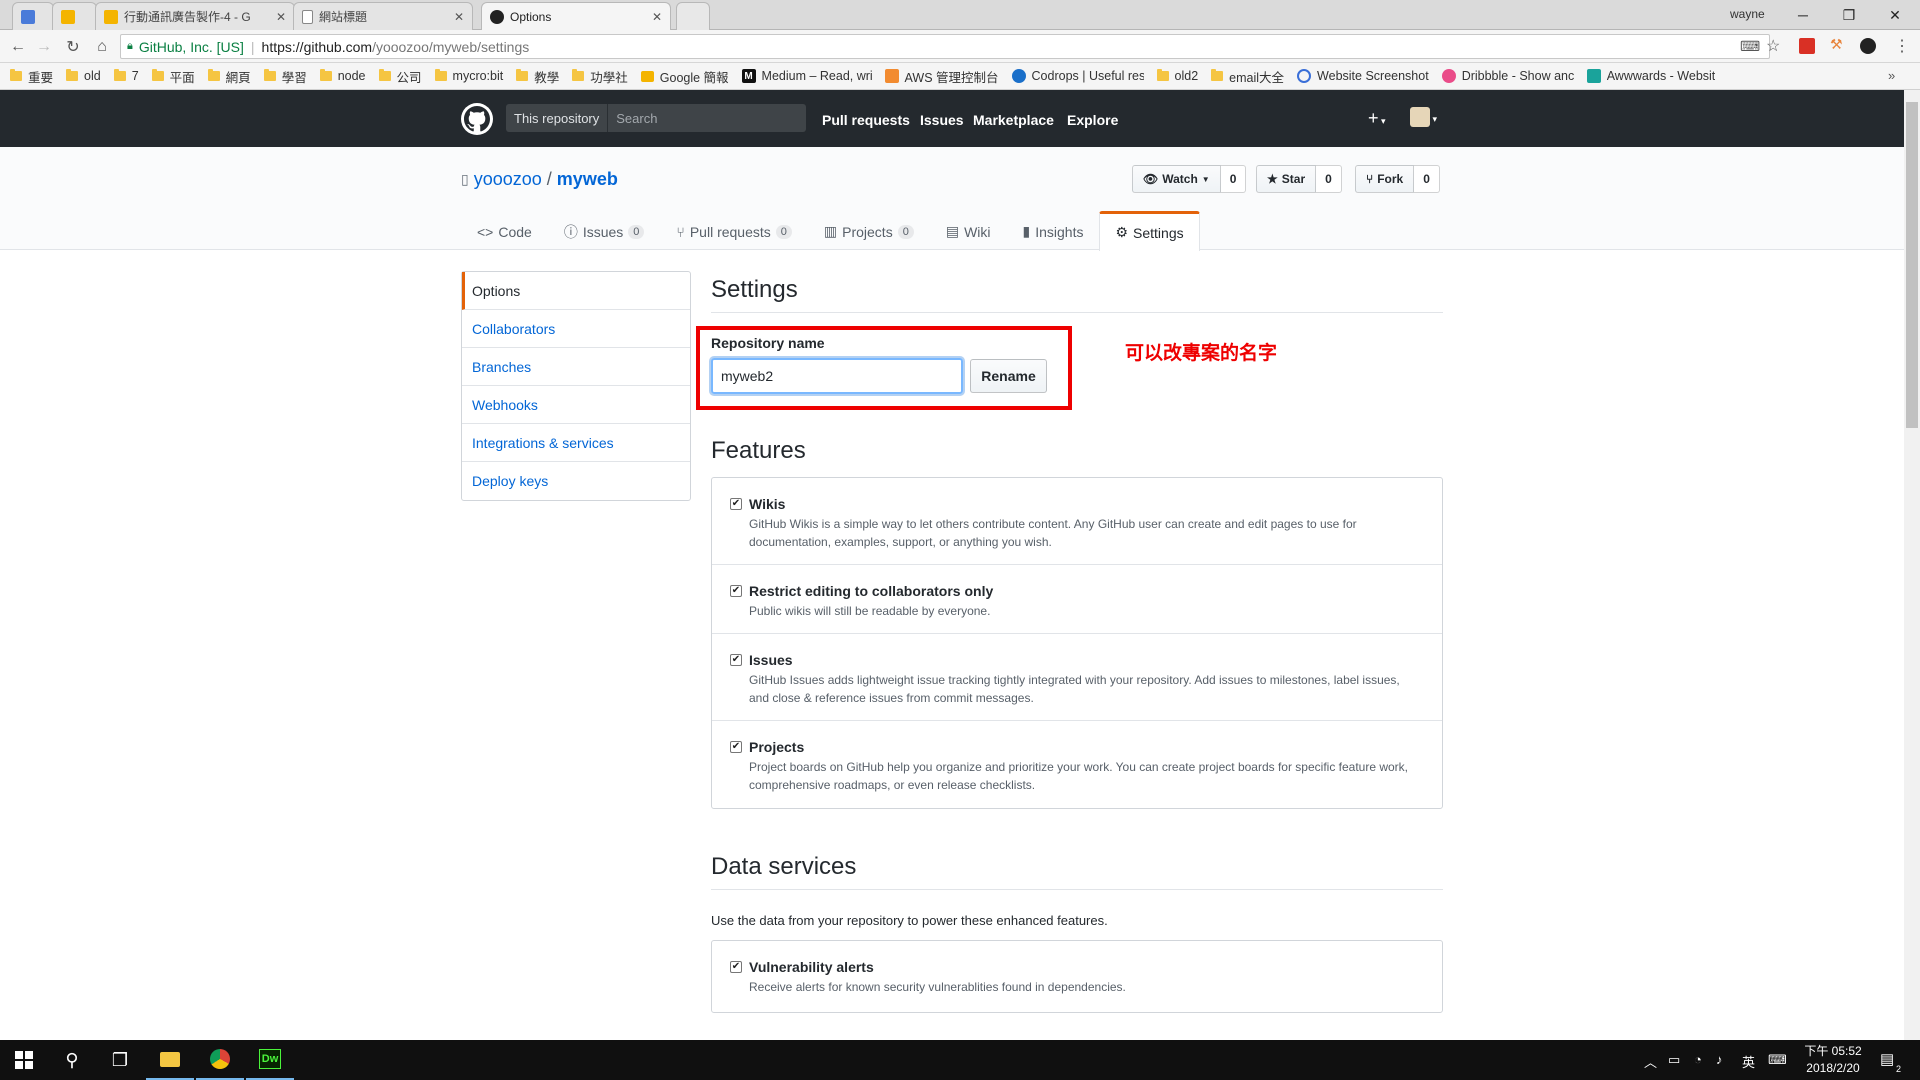 The height and width of the screenshot is (1080, 1920). What do you see at coordinates (866, 120) in the screenshot?
I see `nav-pull-requests: Pull requests` at bounding box center [866, 120].